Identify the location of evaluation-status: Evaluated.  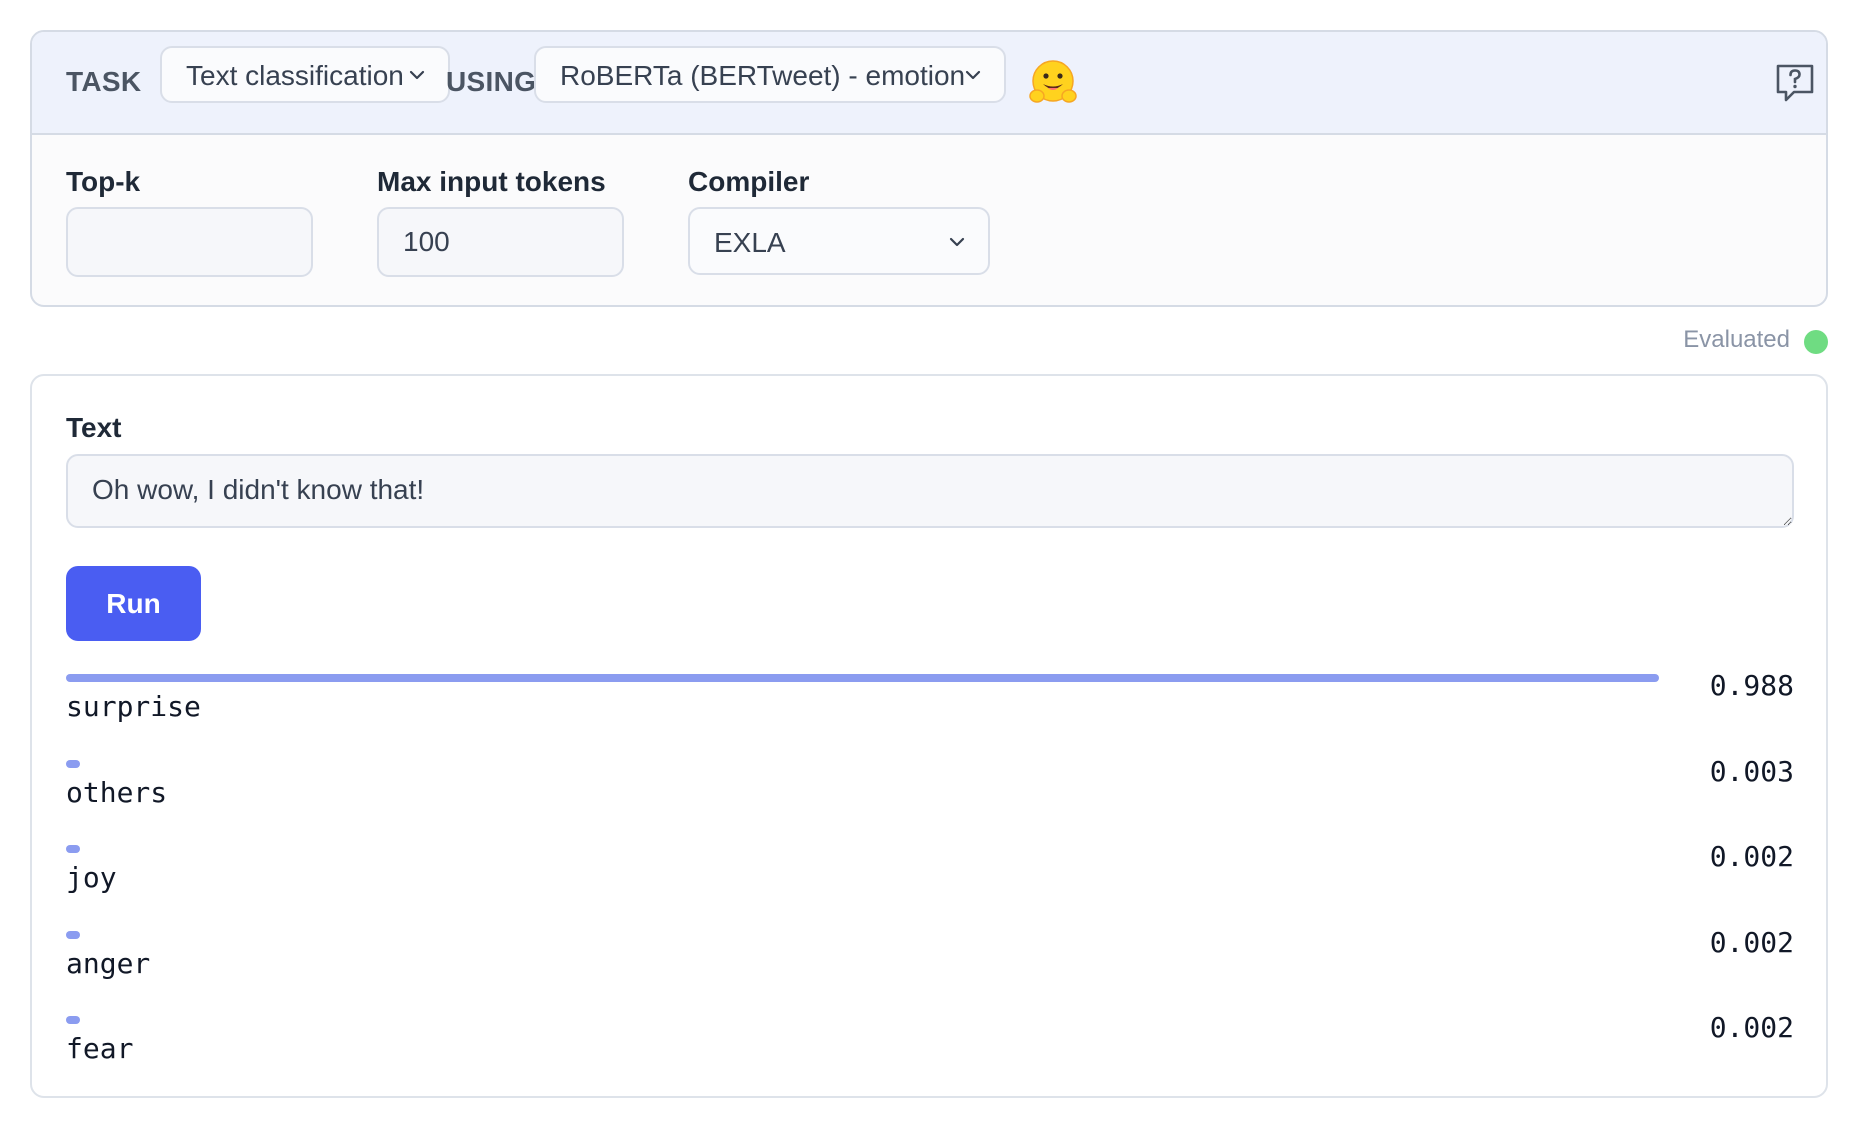
(1736, 339).